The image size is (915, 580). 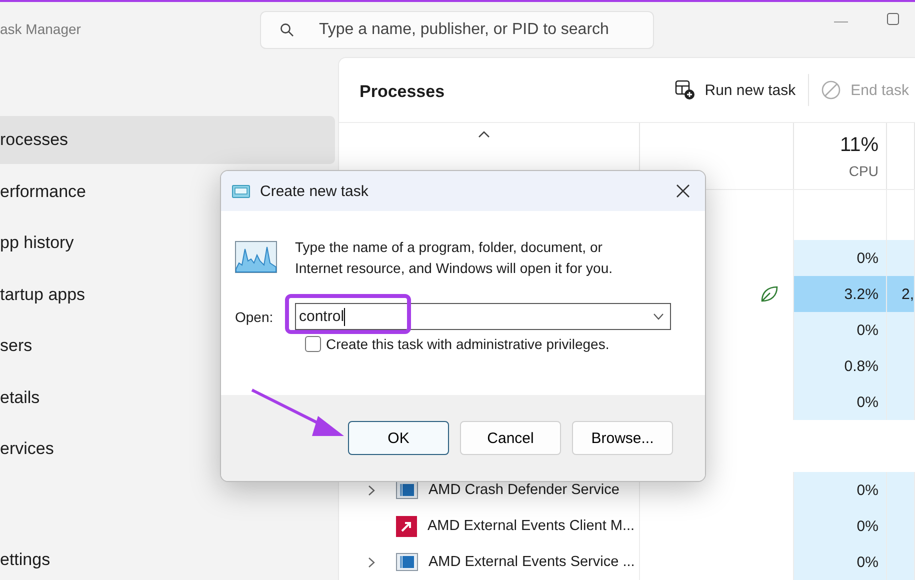 I want to click on minimize-icon, so click(x=841, y=22).